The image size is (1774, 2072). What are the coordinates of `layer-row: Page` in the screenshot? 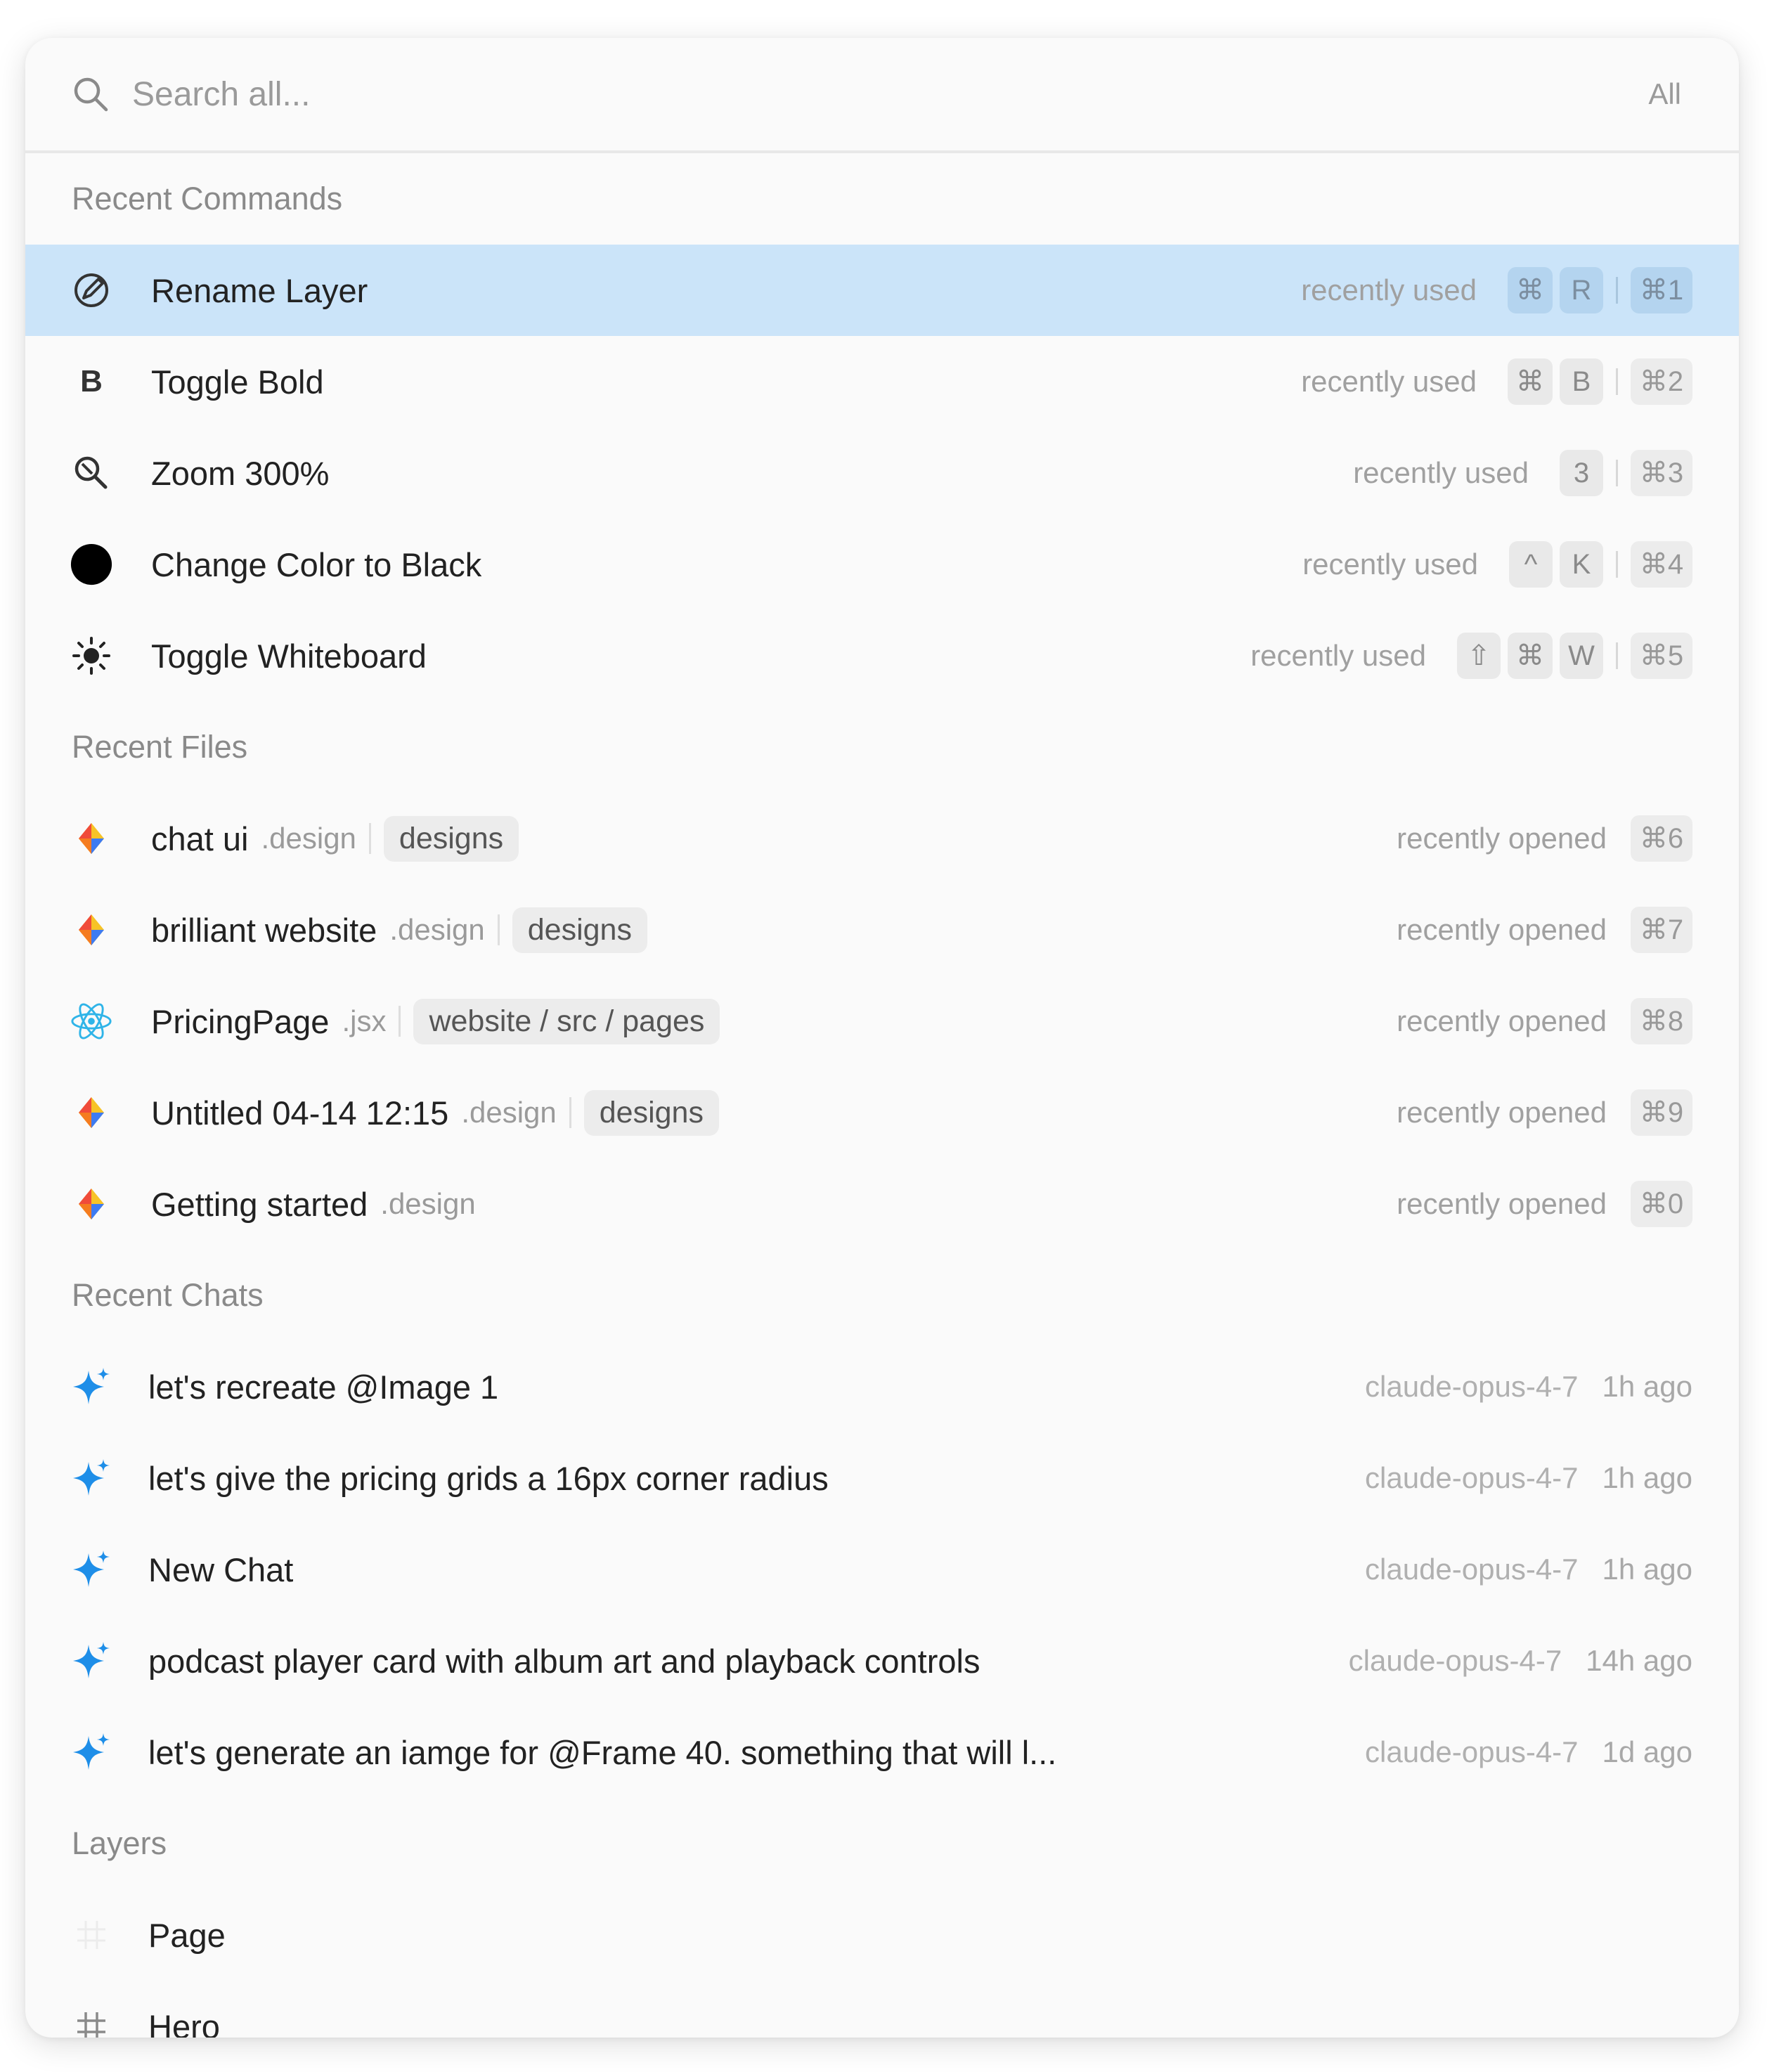 It's located at (882, 1935).